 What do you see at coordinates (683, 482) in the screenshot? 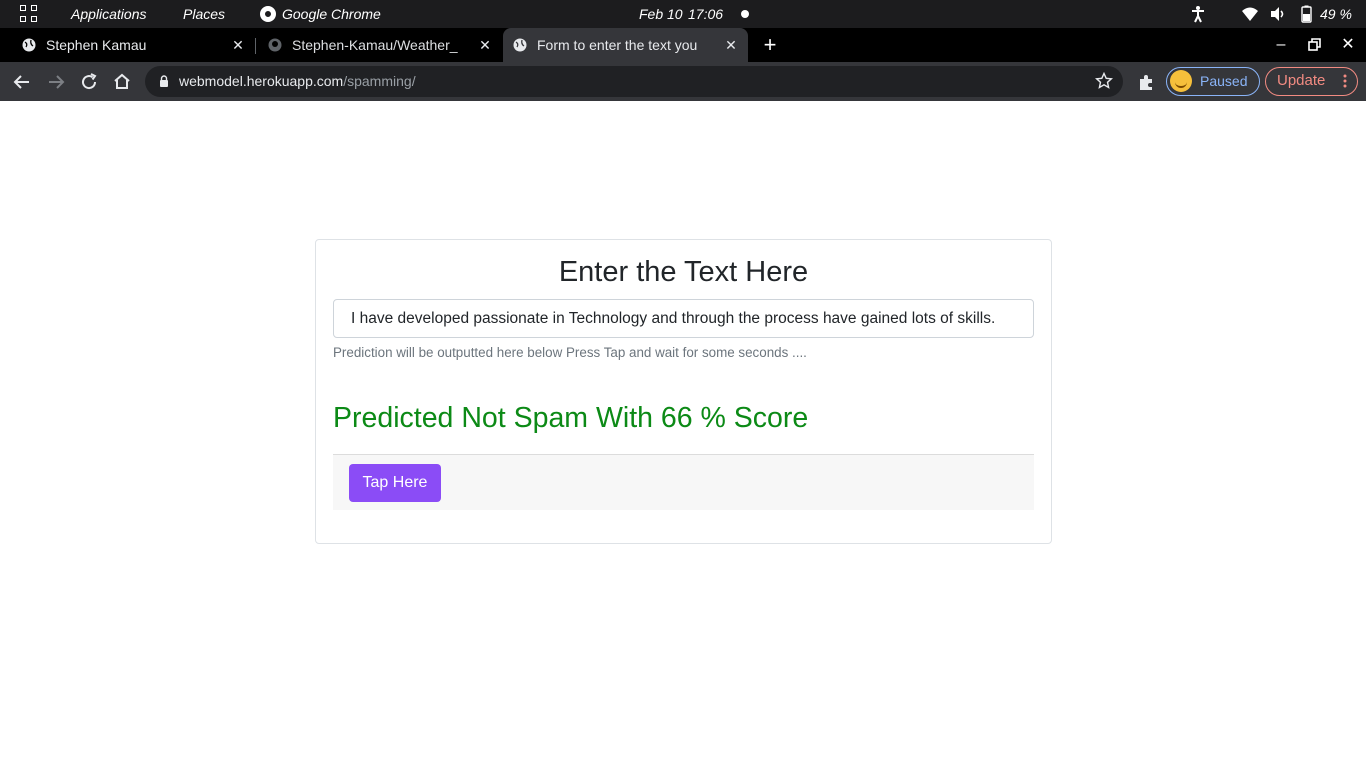
I see `form-footer: Tap Here` at bounding box center [683, 482].